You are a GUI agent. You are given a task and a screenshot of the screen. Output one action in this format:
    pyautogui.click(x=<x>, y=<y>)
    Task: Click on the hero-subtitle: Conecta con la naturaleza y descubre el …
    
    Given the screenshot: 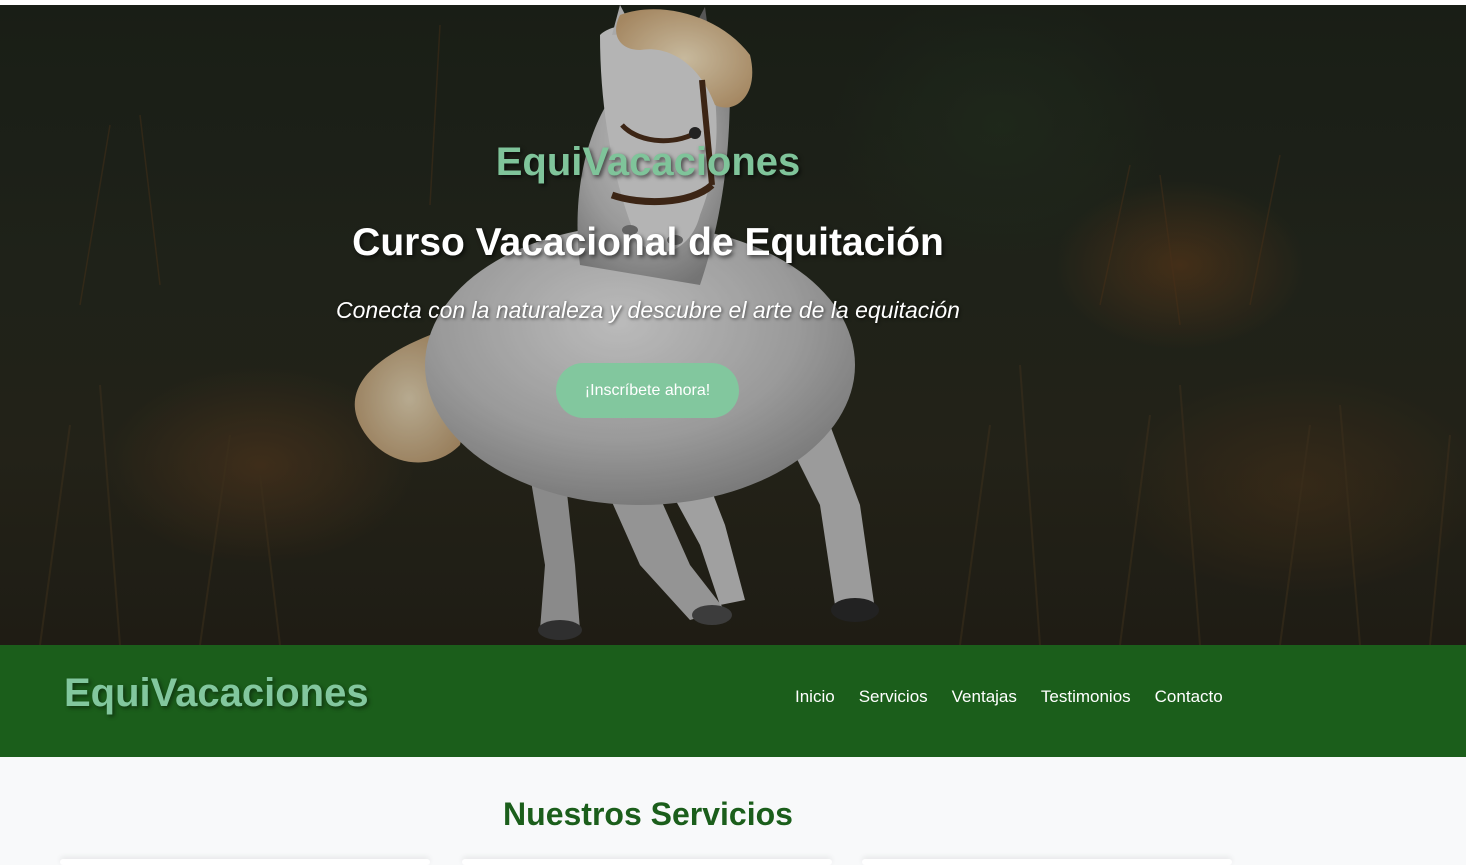 What is the action you would take?
    pyautogui.click(x=648, y=310)
    